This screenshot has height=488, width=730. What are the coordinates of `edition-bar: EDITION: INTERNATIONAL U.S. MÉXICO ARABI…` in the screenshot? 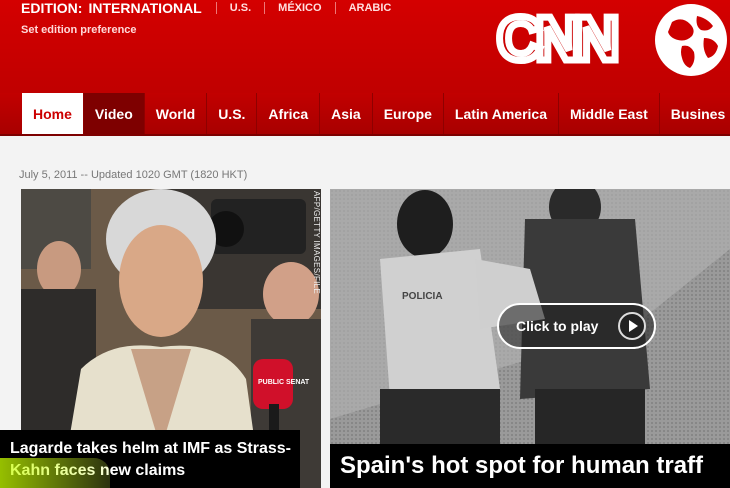 It's located at (212, 8).